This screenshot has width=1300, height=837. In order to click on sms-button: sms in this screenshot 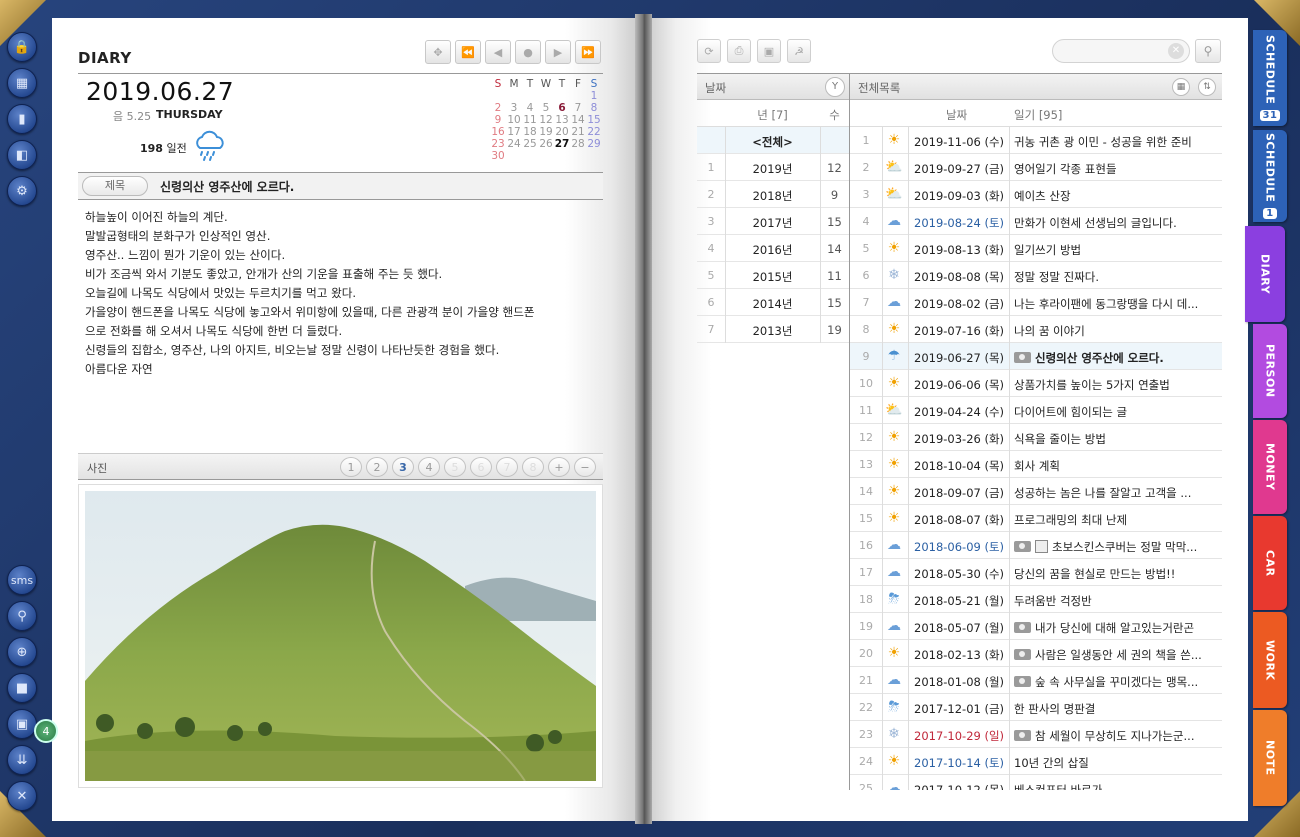, I will do `click(22, 580)`.